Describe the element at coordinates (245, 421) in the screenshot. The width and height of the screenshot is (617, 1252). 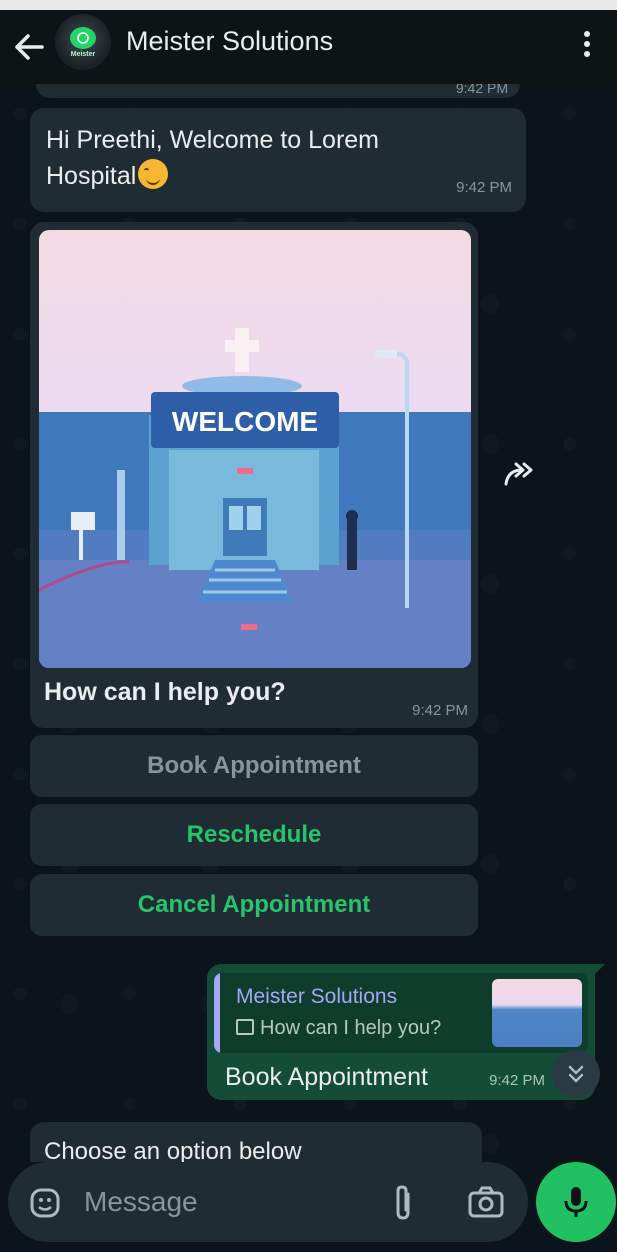
I see `banner-text: WELCOME` at that location.